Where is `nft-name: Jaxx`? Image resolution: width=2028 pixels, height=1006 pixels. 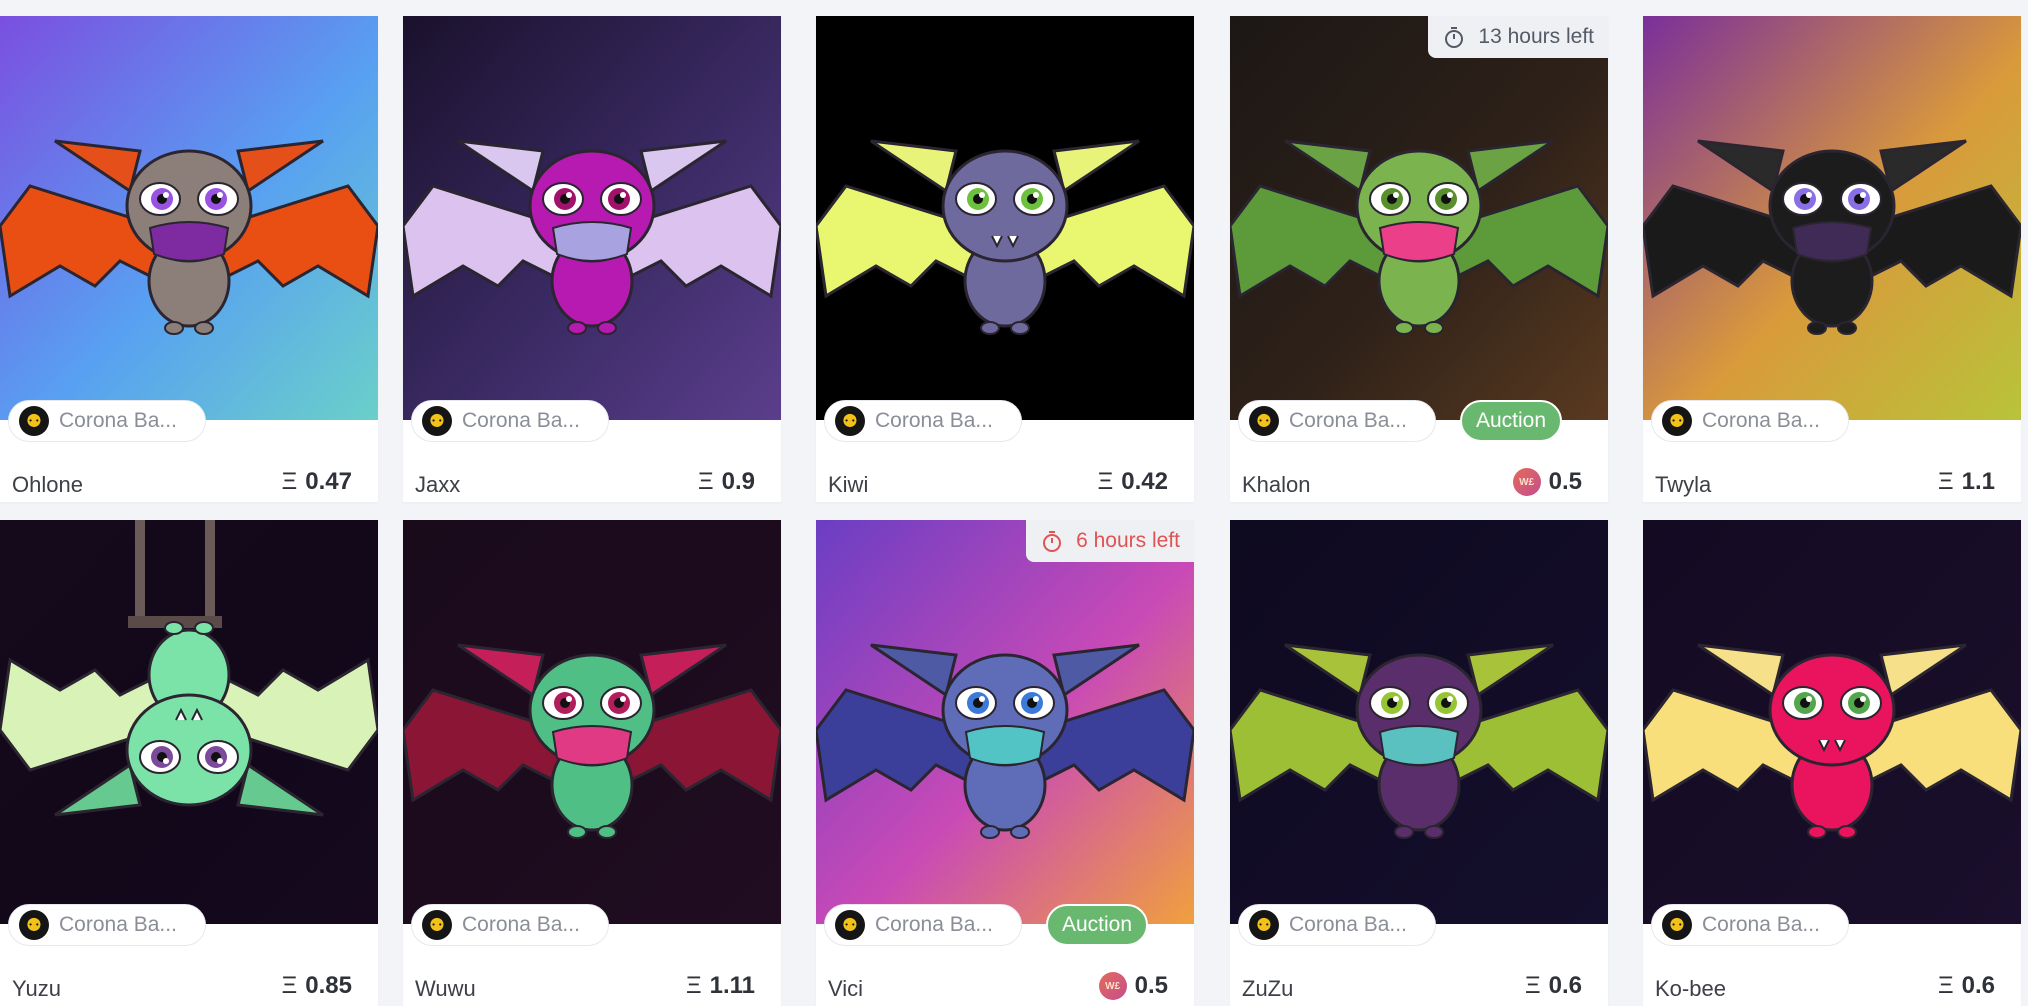 nft-name: Jaxx is located at coordinates (437, 485).